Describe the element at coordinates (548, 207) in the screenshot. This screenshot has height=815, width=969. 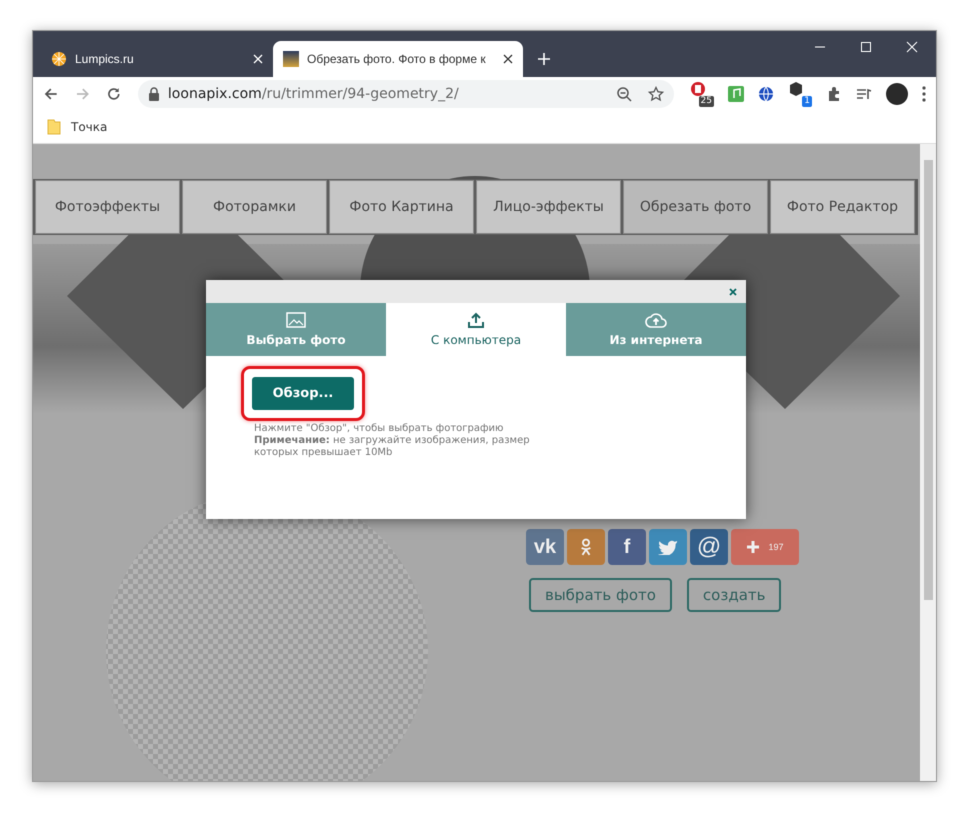
I see `nav-menu-item: Лицо-эффекты` at that location.